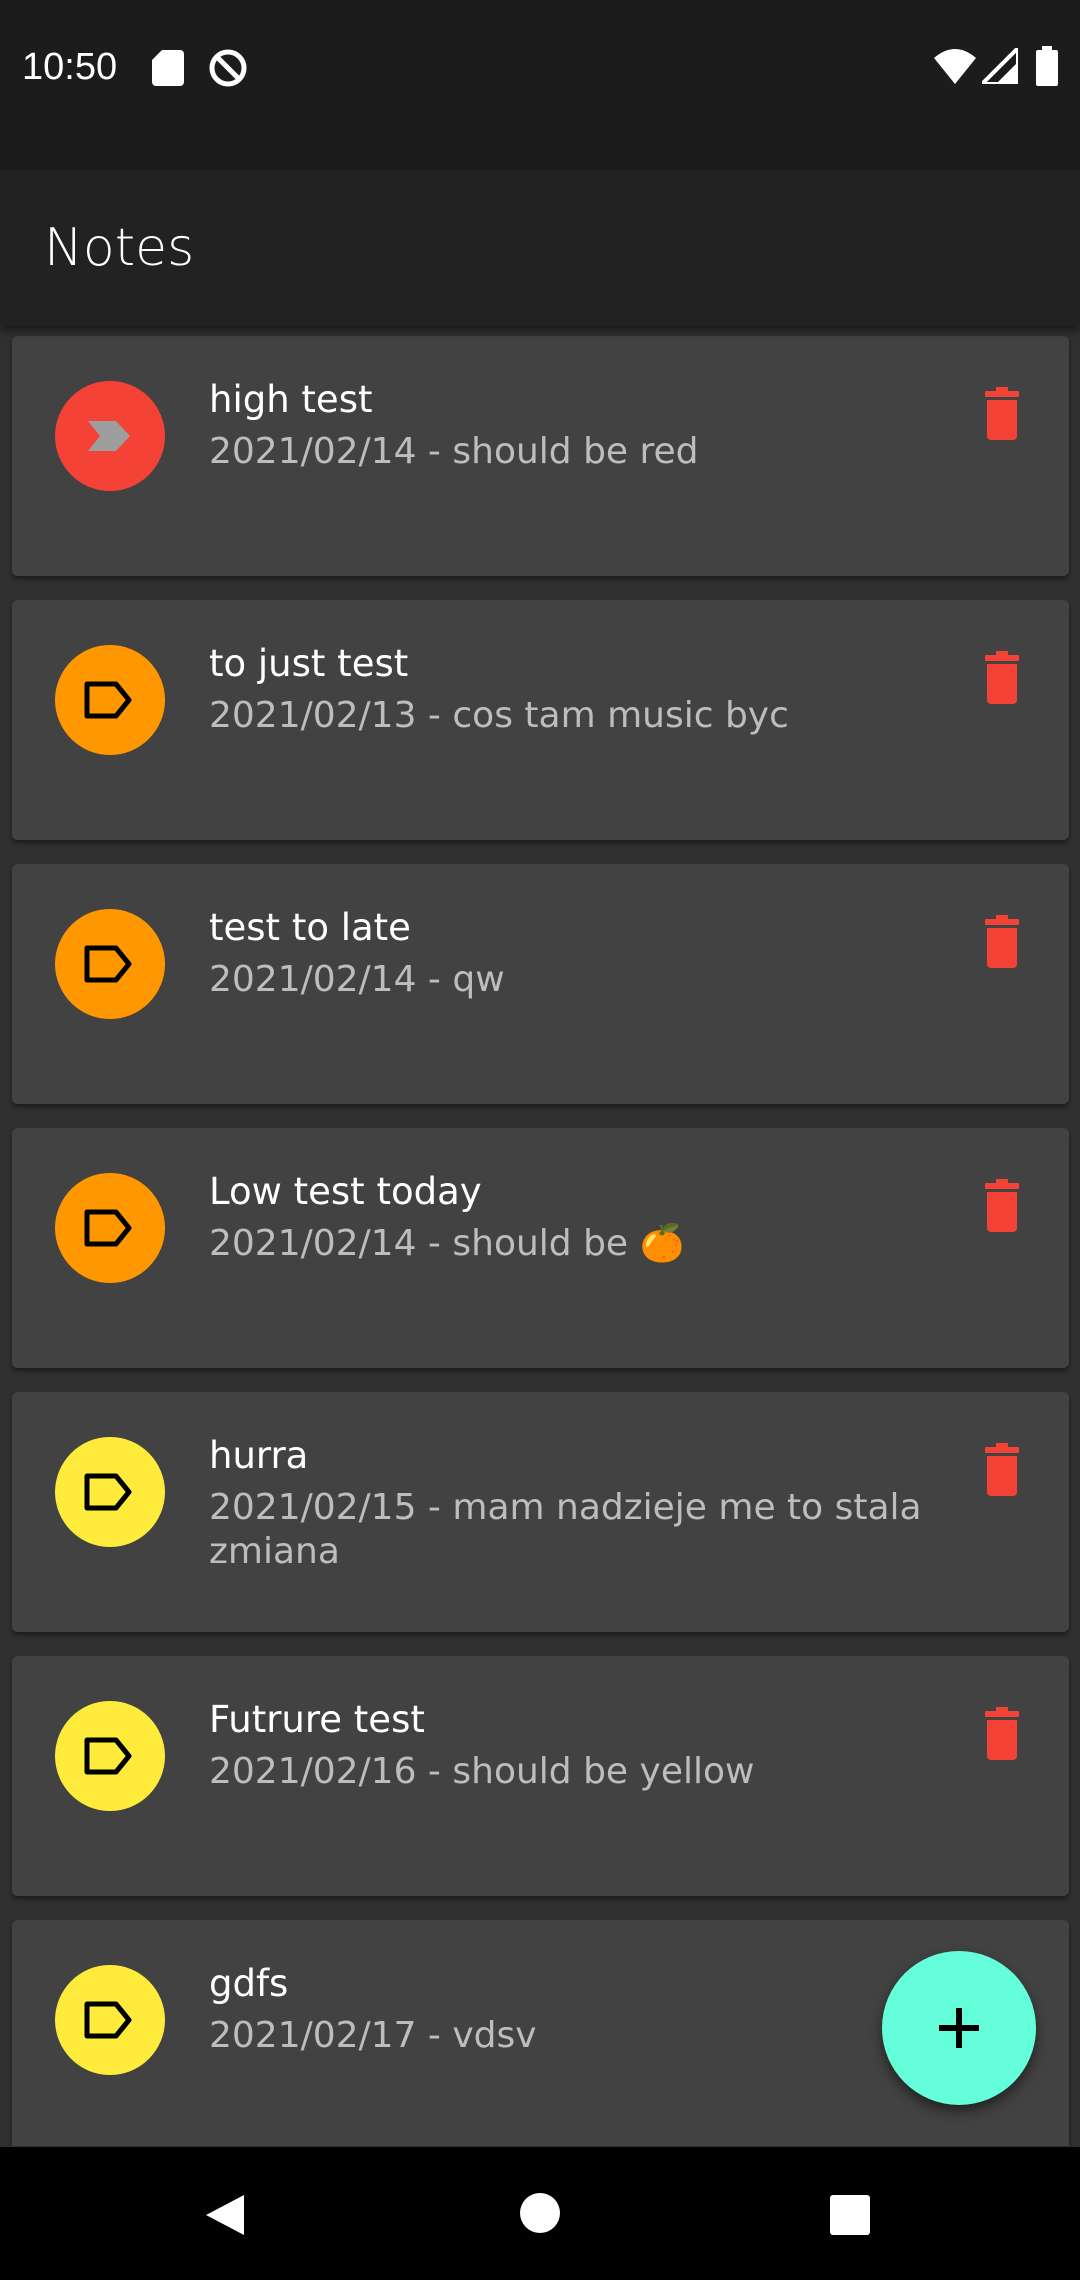 The height and width of the screenshot is (2280, 1080). I want to click on note-card: Low test today 2021/02/14 - should be 🍊, so click(540, 1248).